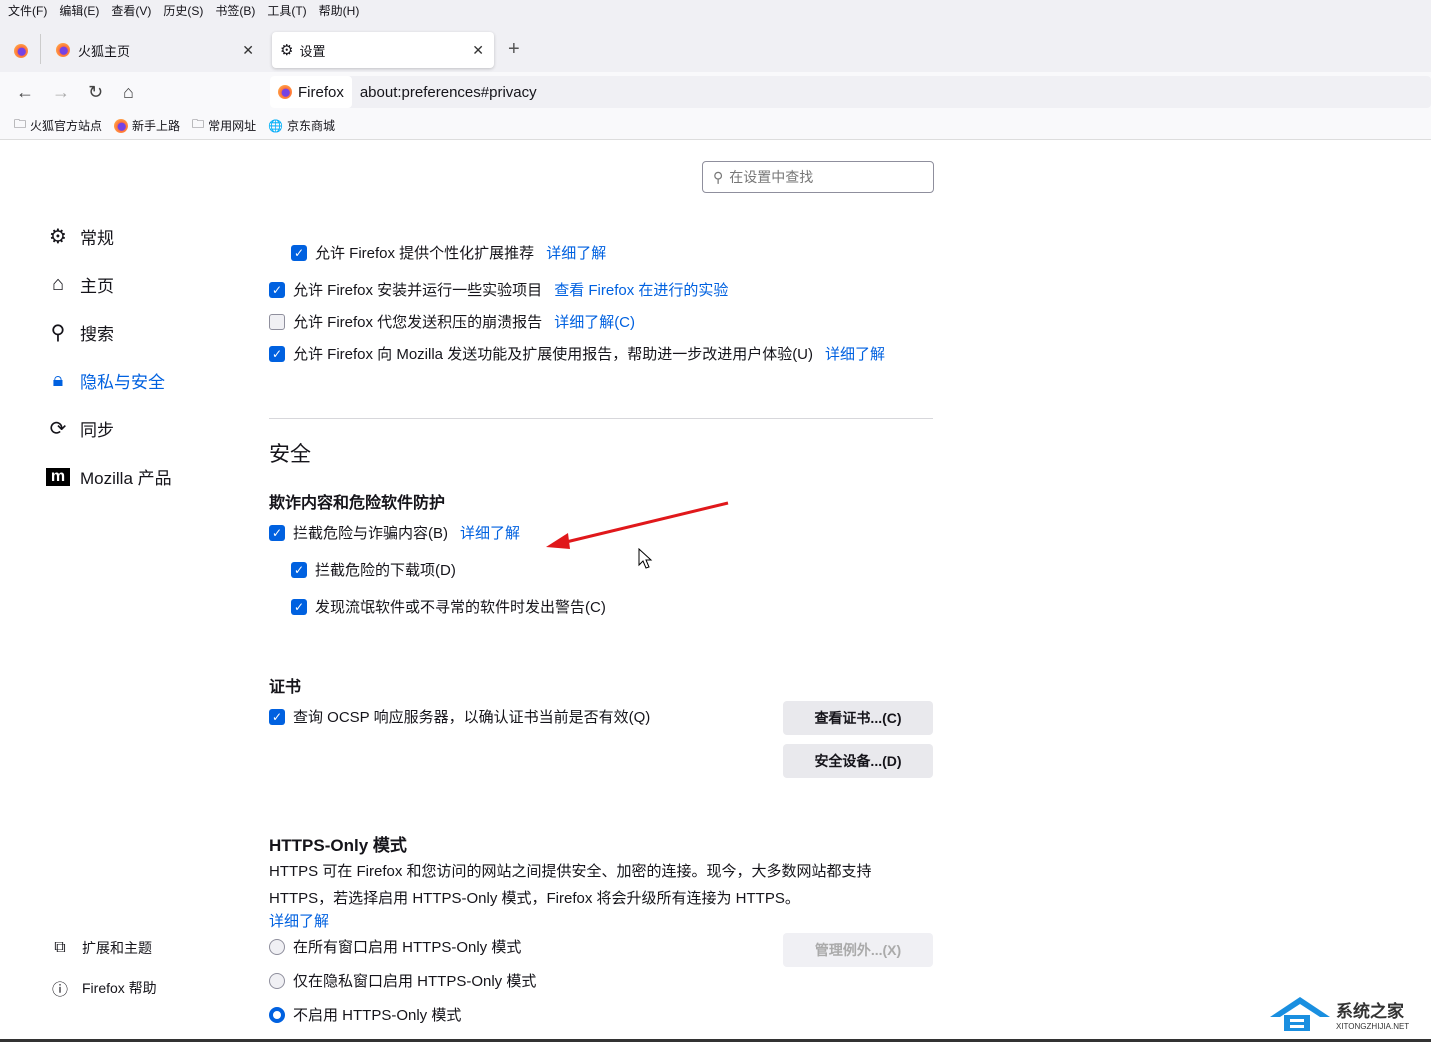 The height and width of the screenshot is (1042, 1431). I want to click on checkbox-label: 允许 Firefox 安装并运行一些实验项目, so click(418, 290).